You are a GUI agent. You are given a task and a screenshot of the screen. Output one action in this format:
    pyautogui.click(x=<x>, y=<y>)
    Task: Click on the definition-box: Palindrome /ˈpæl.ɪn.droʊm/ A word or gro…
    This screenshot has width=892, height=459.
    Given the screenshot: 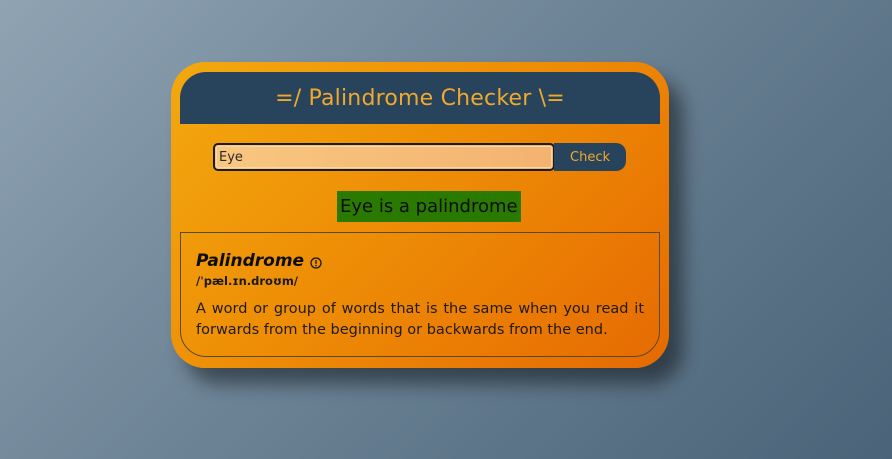 What is the action you would take?
    pyautogui.click(x=420, y=294)
    